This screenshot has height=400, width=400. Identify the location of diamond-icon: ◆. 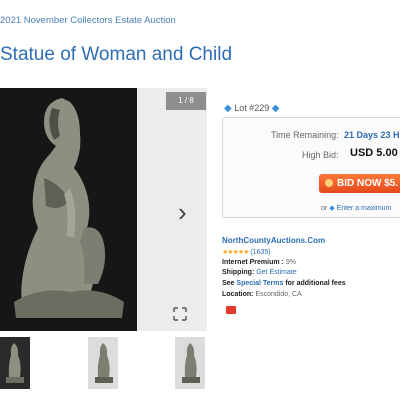
(332, 208).